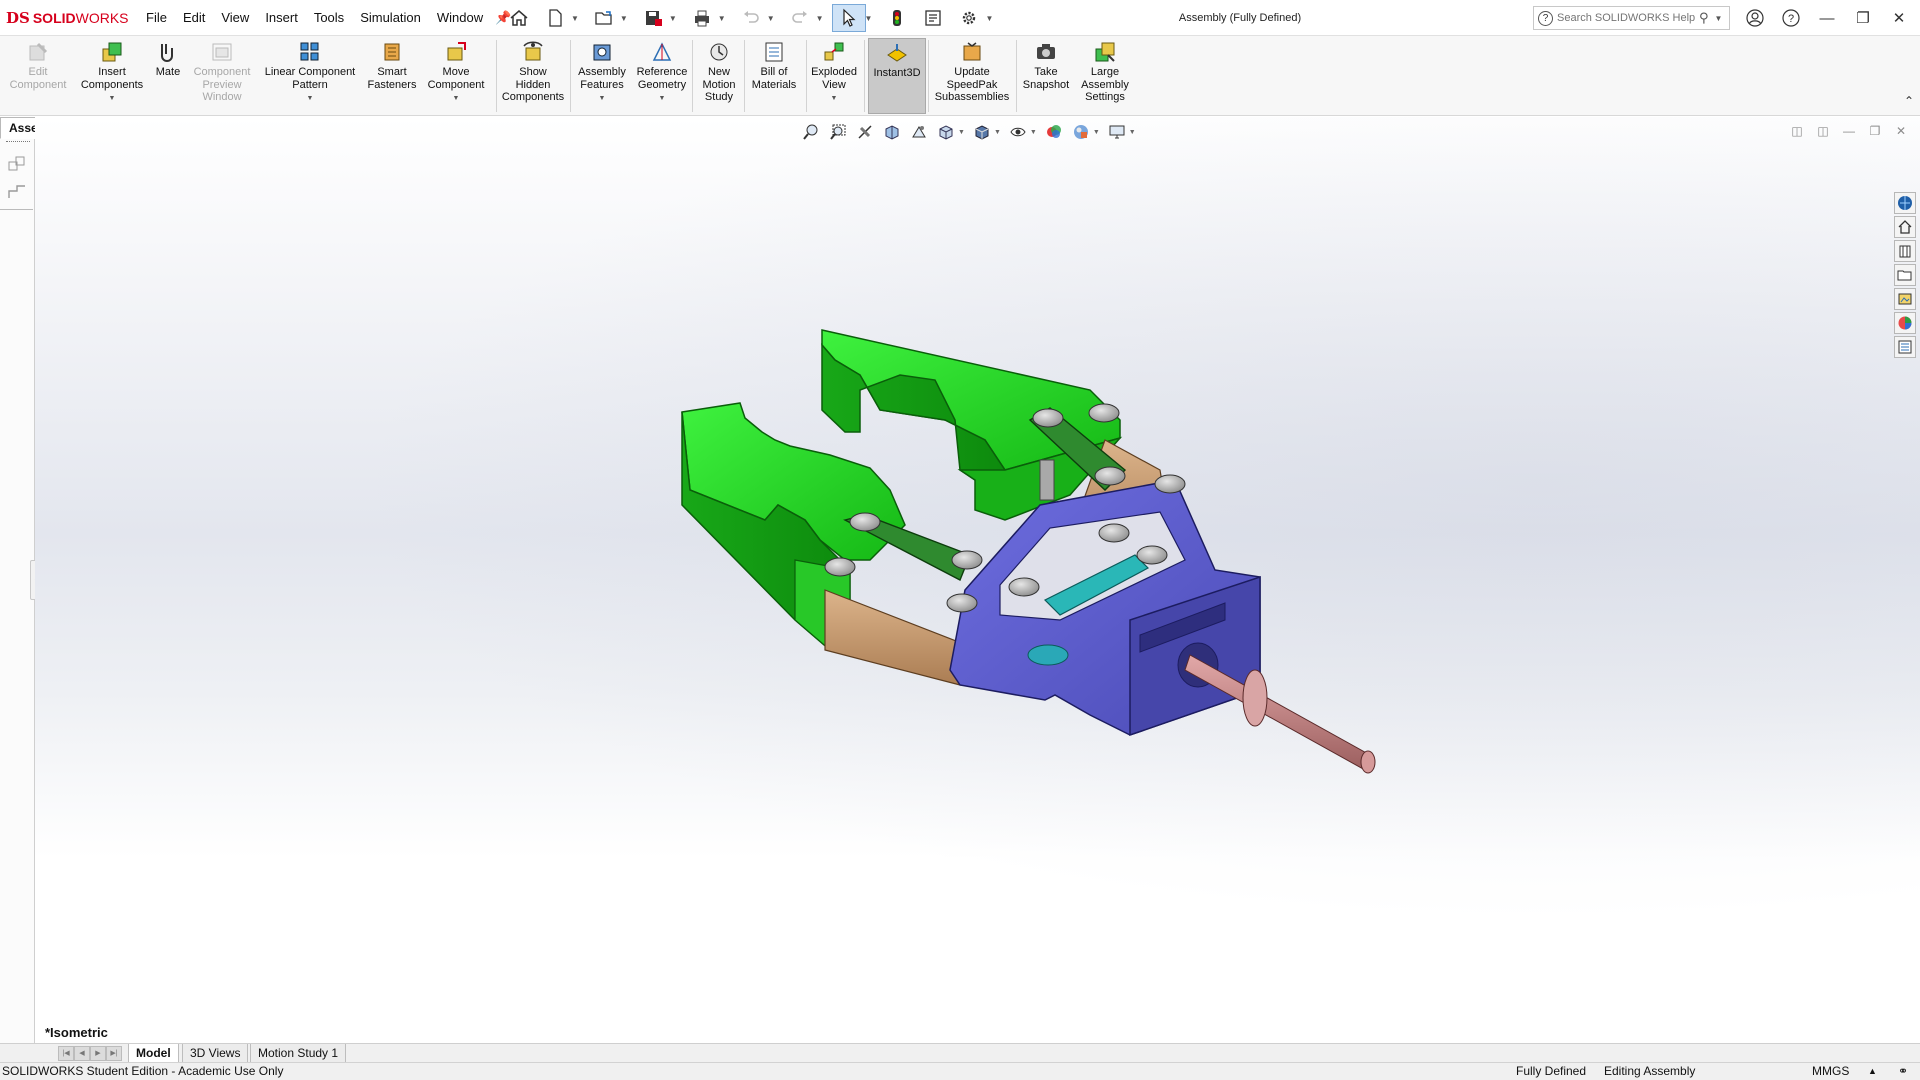  What do you see at coordinates (1905, 203) in the screenshot?
I see `solidworks-resources-tab` at bounding box center [1905, 203].